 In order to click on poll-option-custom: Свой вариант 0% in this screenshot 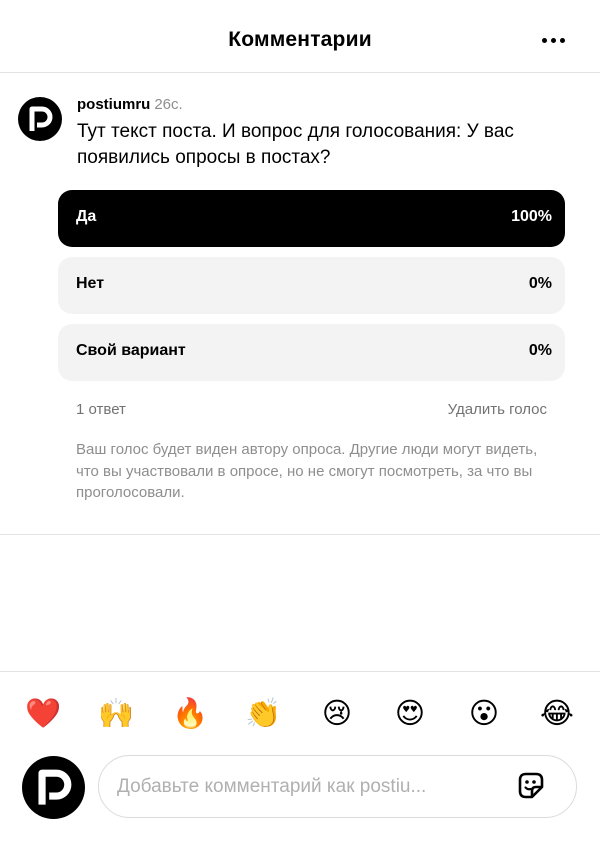, I will do `click(311, 352)`.